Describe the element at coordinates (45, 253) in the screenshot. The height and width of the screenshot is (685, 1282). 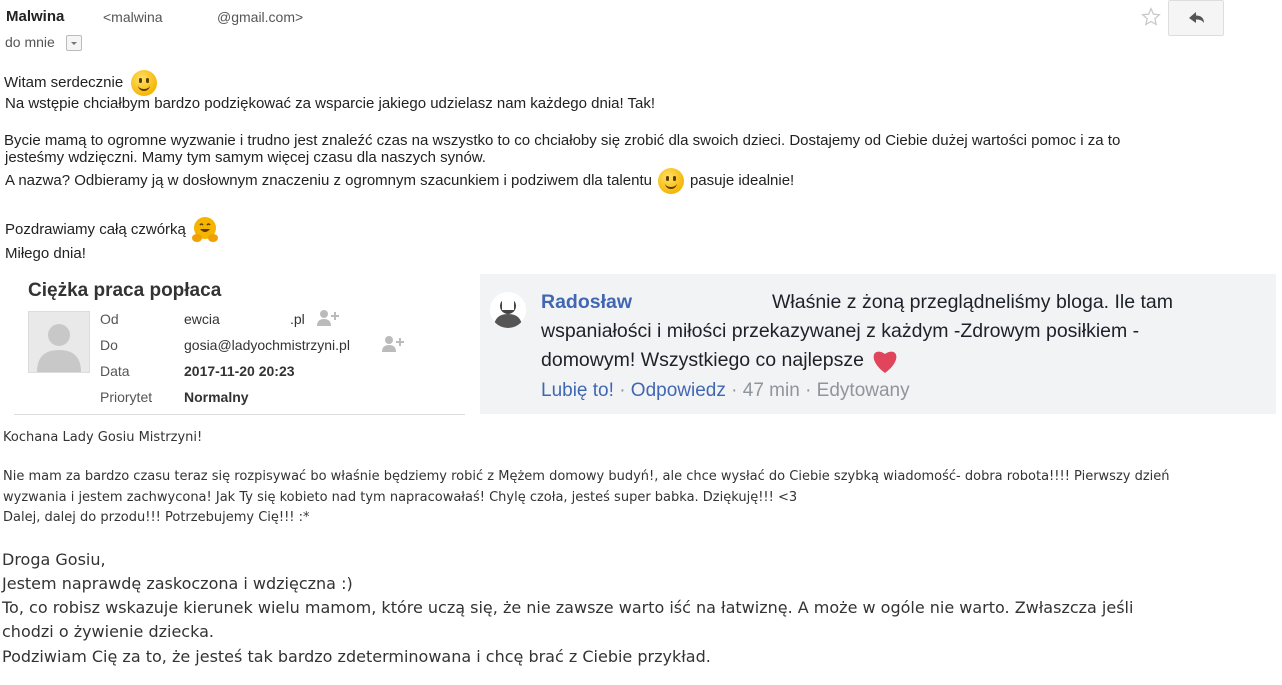
I see `email1-closing2: Miłego dnia!` at that location.